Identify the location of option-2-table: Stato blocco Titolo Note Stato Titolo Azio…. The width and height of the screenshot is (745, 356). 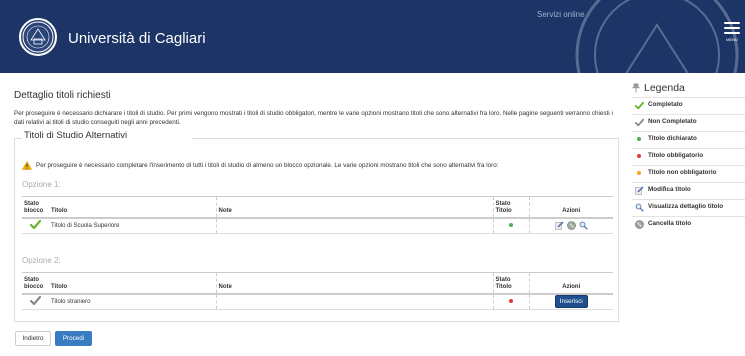
(317, 291).